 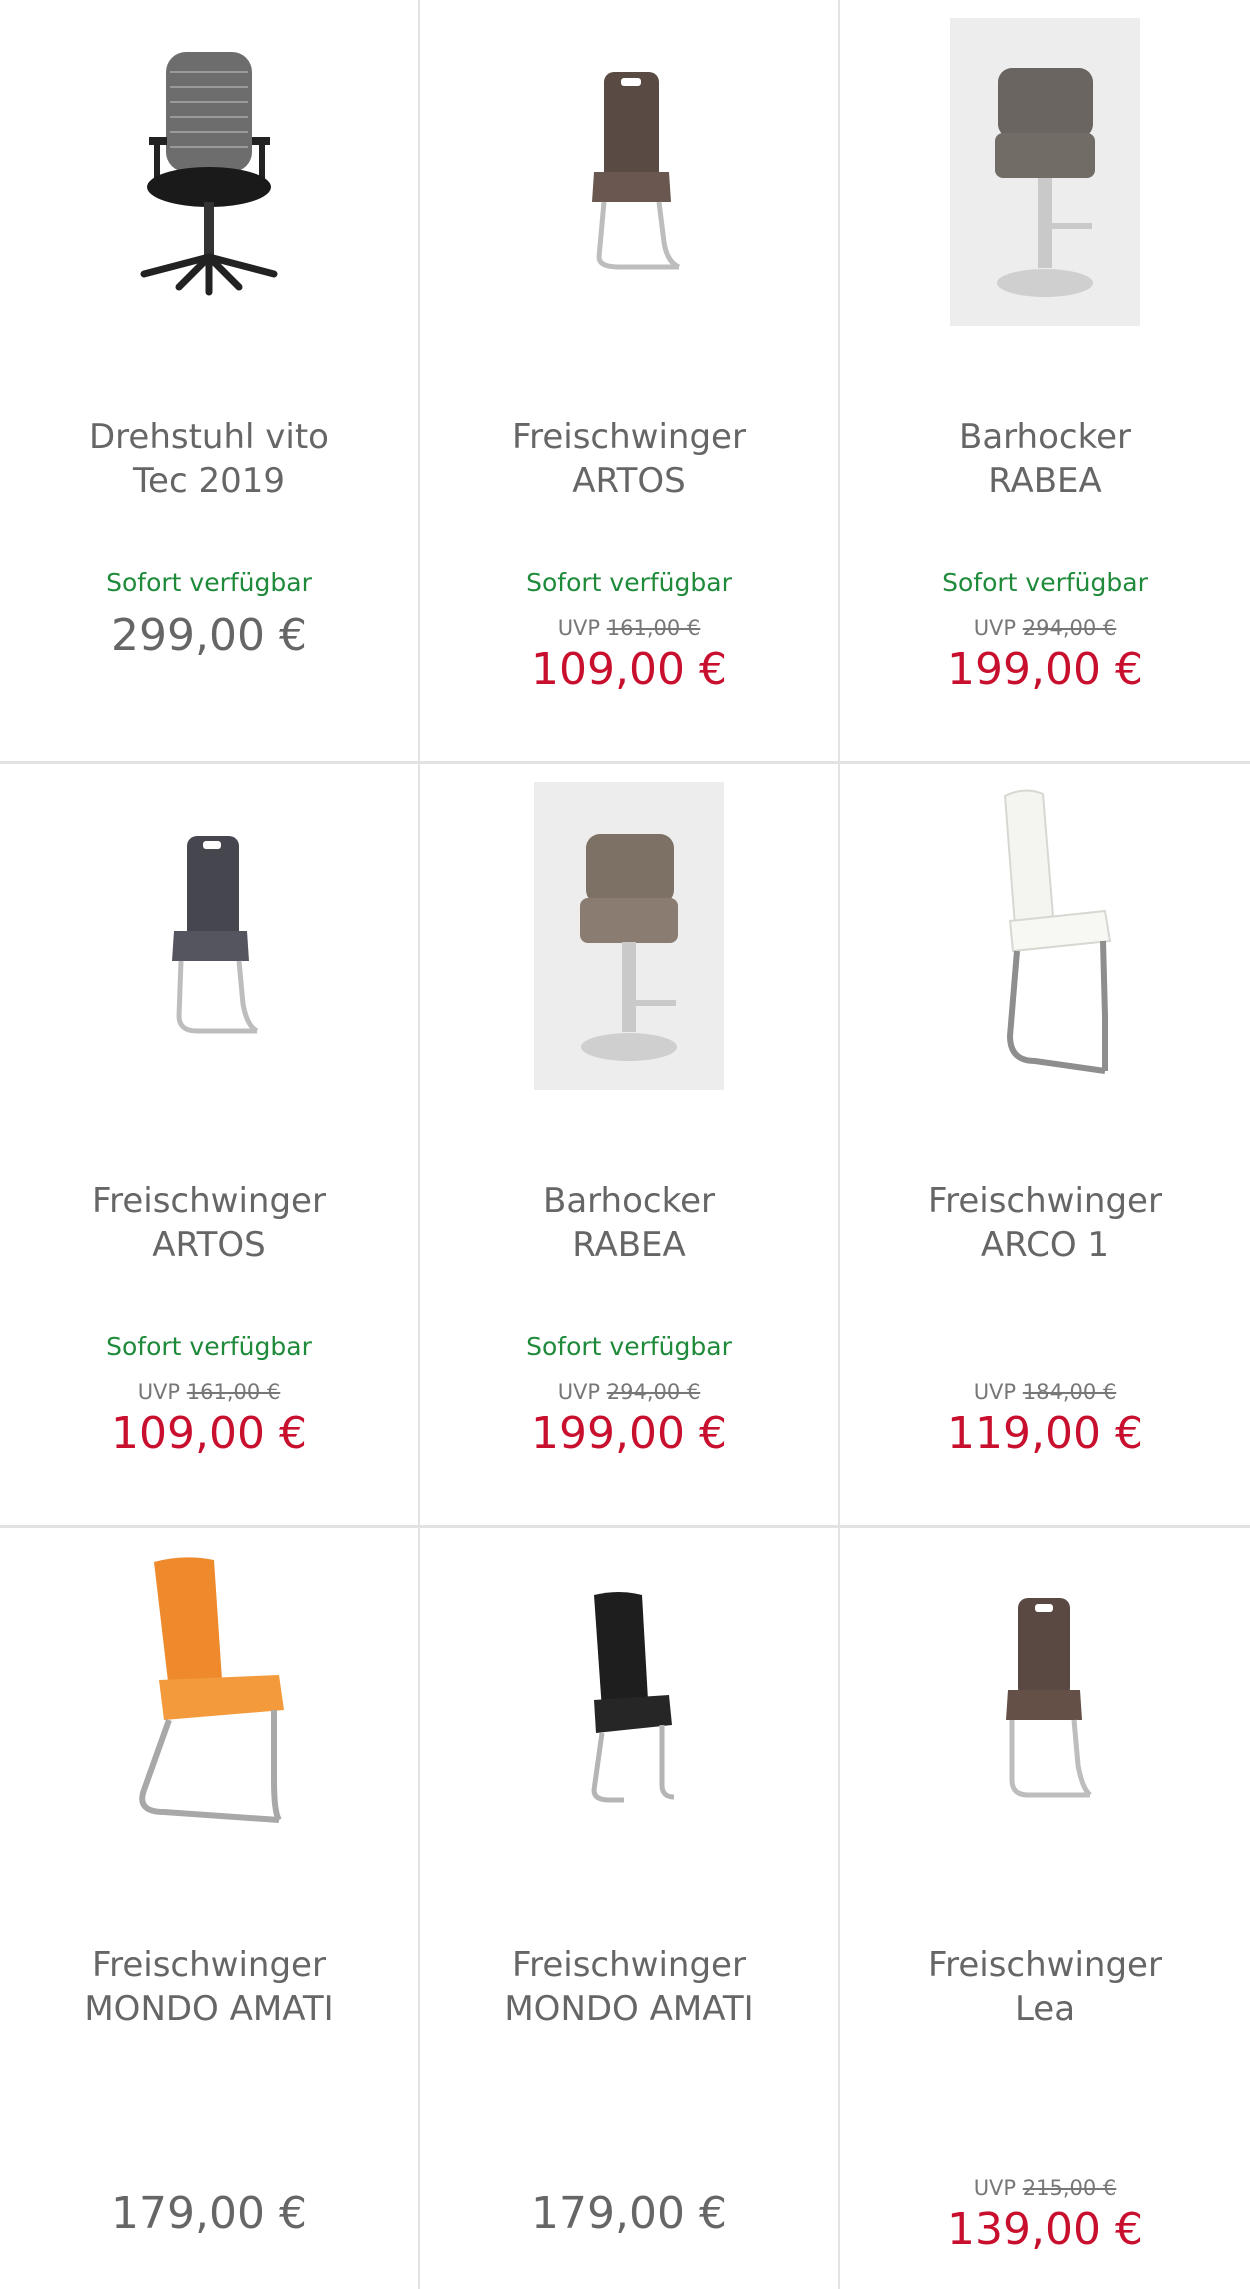 I want to click on office-chair-icon, so click(x=209, y=174).